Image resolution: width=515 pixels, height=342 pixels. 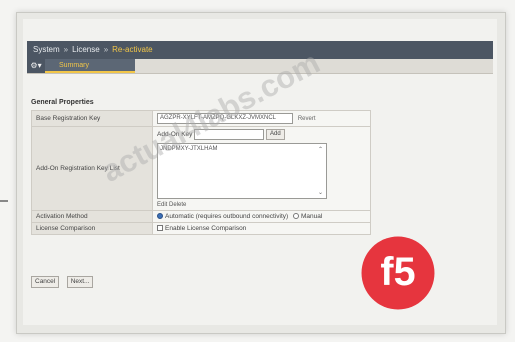 What do you see at coordinates (320, 192) in the screenshot?
I see `scroll-down-icon: ⌄` at bounding box center [320, 192].